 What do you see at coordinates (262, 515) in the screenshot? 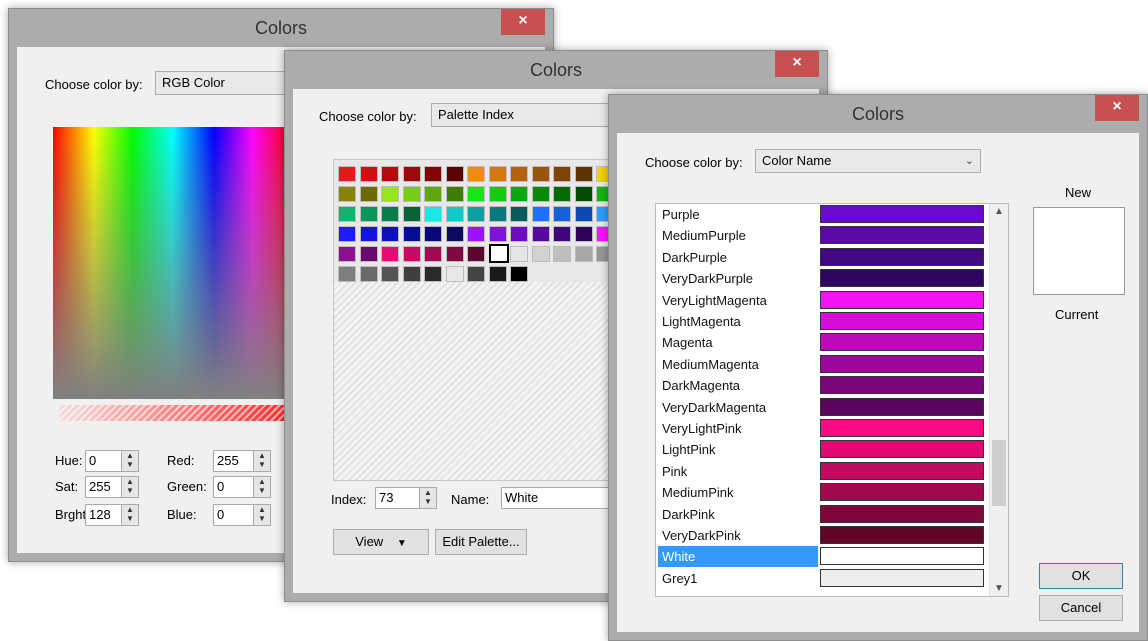
I see `blue-spin-button: ▲ ▼` at bounding box center [262, 515].